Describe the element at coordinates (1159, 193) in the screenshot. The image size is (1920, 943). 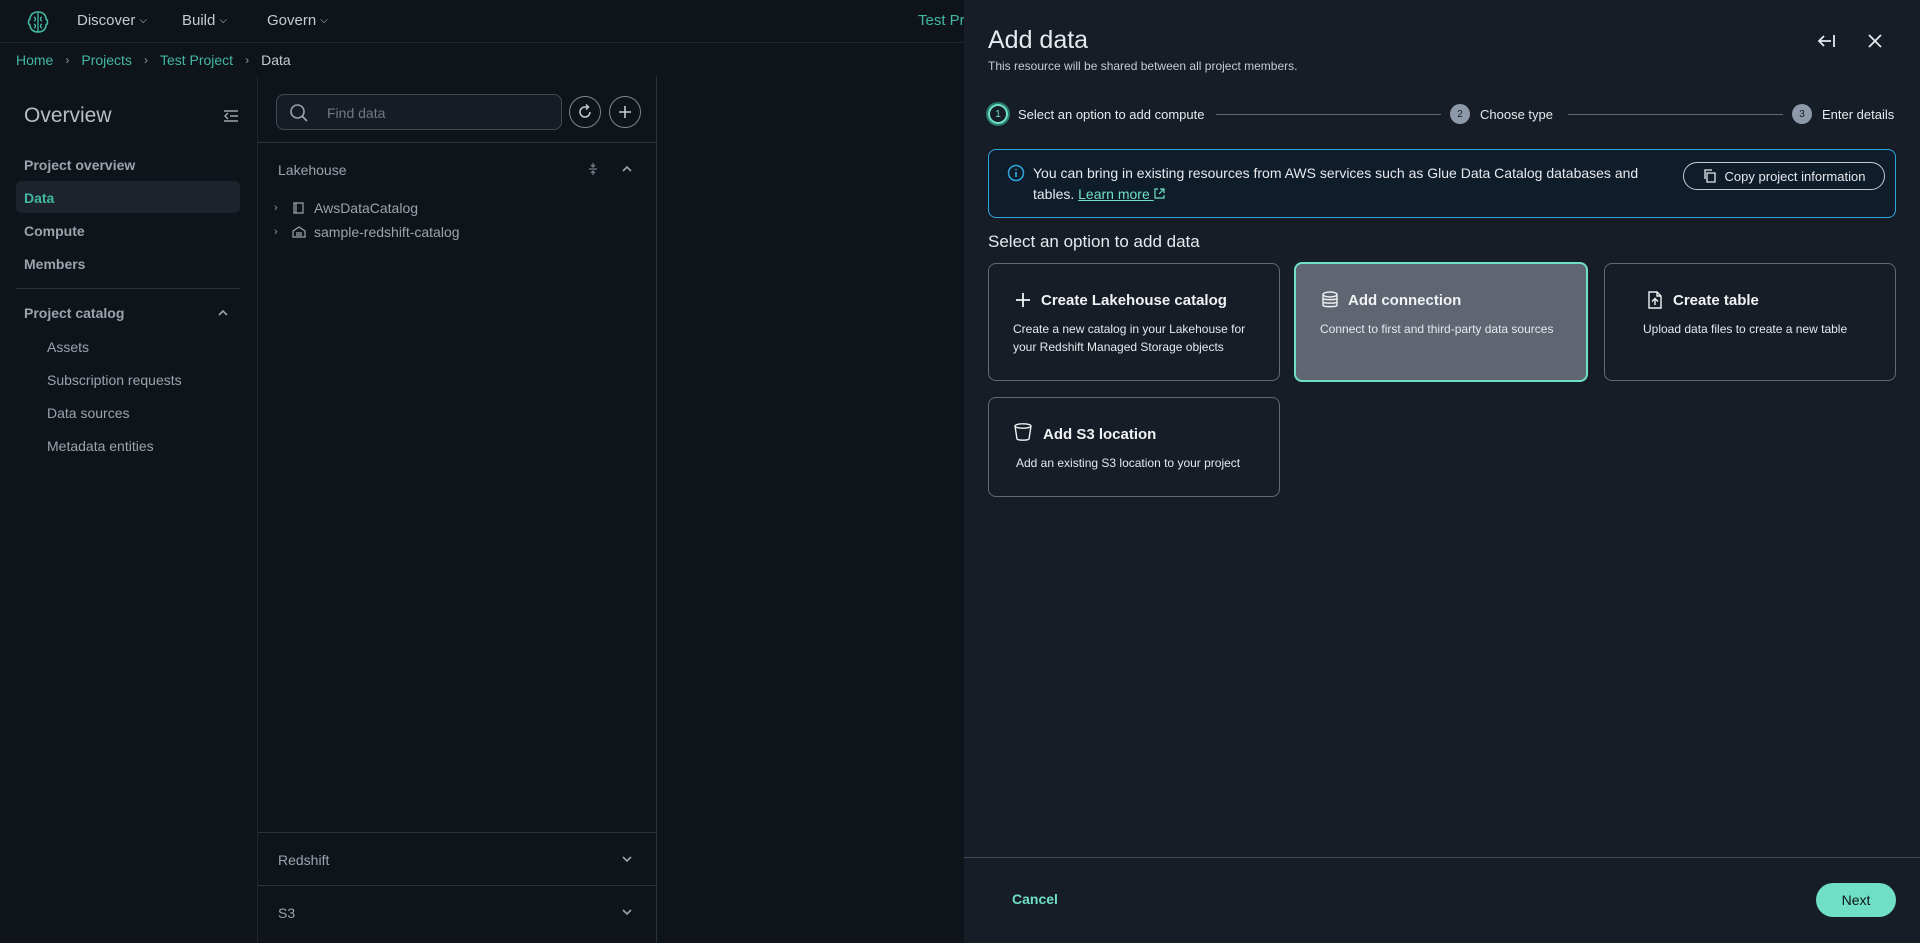
I see `external-link-icon` at that location.